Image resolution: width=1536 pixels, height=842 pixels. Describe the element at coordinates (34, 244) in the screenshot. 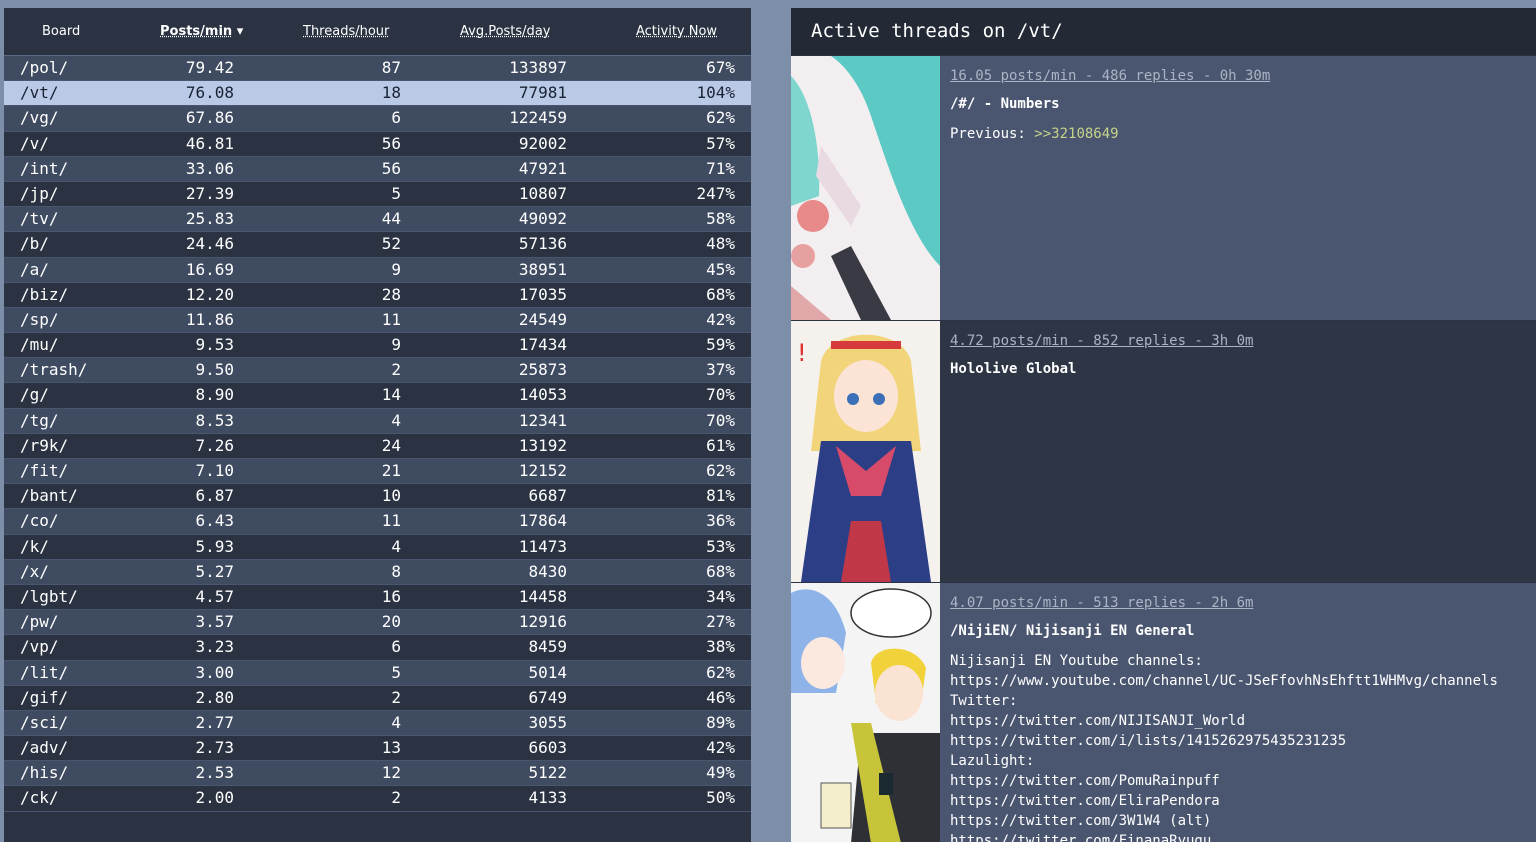

I see `board-link: /b/` at that location.